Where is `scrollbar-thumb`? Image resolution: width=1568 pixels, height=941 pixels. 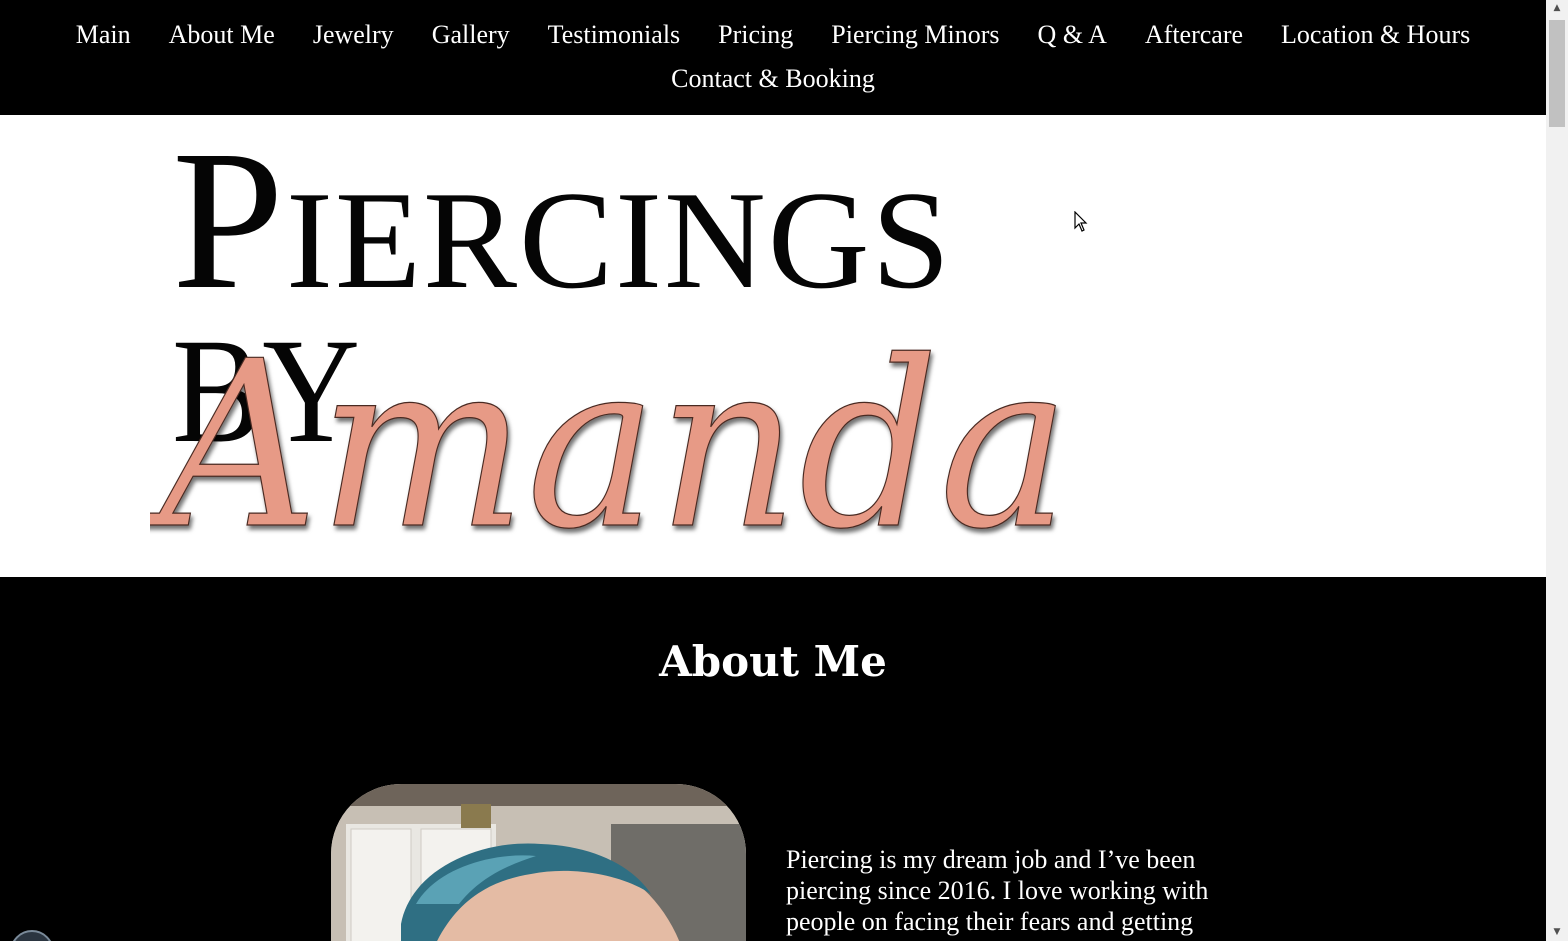
scrollbar-thumb is located at coordinates (1557, 73).